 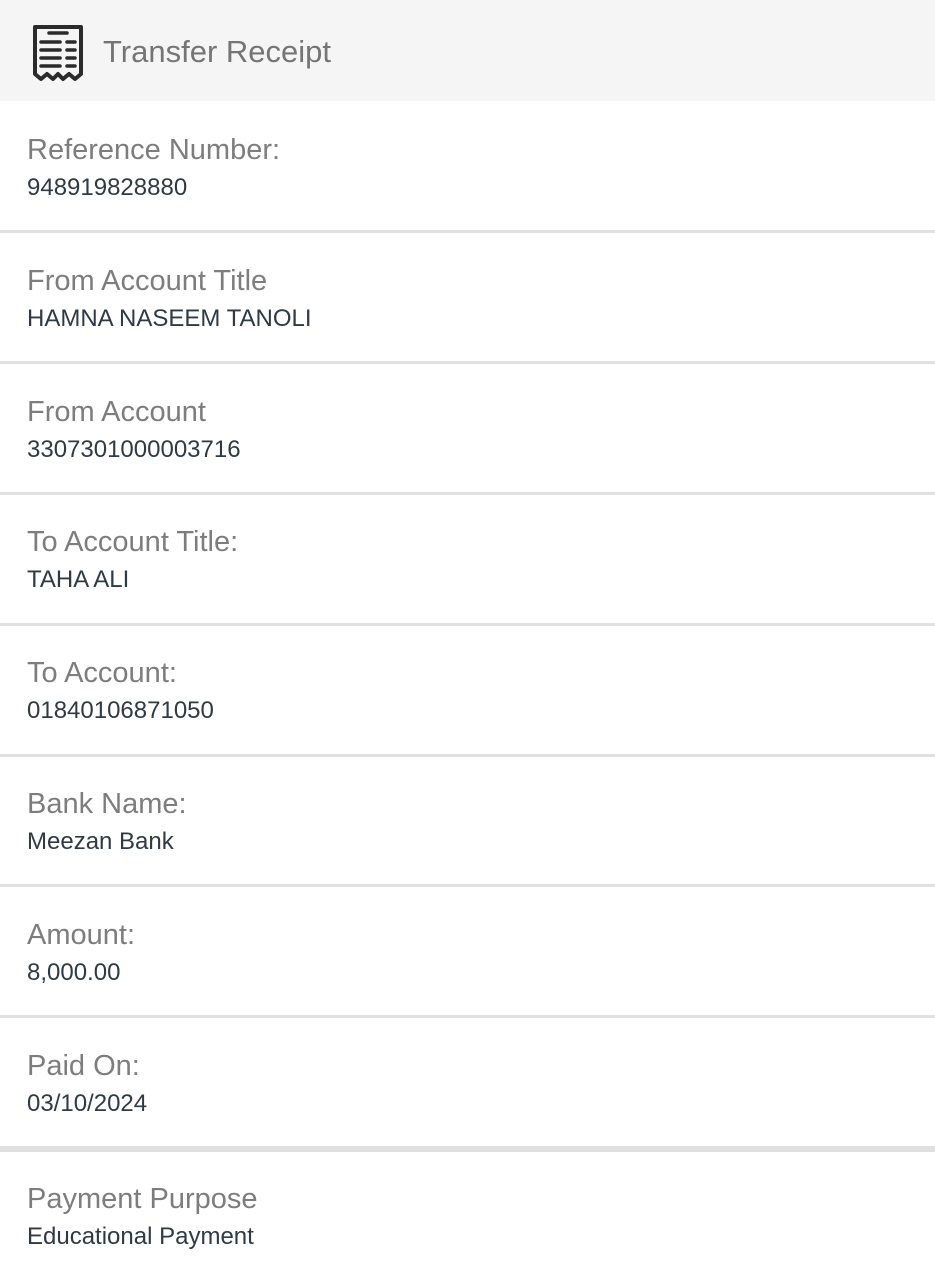 What do you see at coordinates (154, 150) in the screenshot?
I see `reference-number-label: Reference Number:` at bounding box center [154, 150].